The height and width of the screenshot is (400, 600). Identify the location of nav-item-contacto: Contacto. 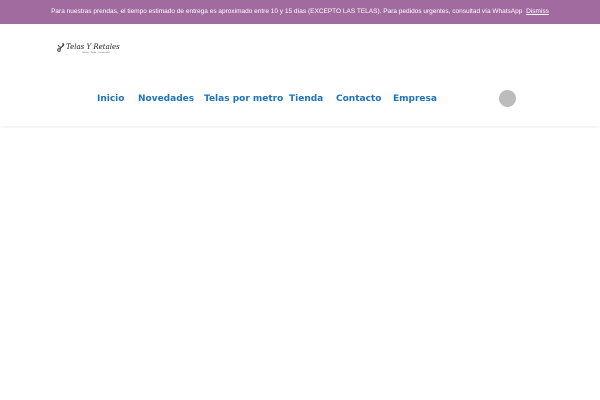
(358, 99).